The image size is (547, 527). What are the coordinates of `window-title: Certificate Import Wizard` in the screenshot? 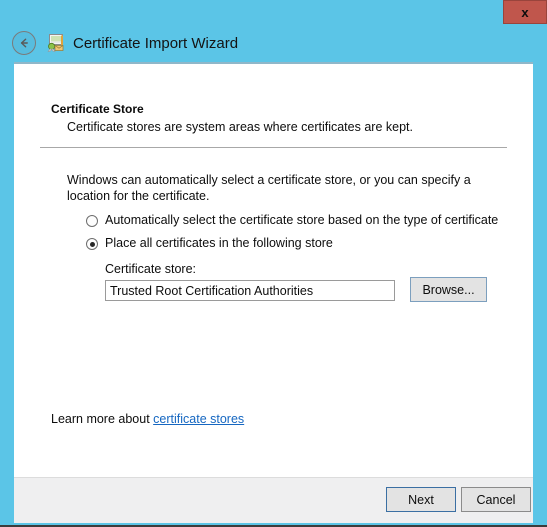 It's located at (156, 43).